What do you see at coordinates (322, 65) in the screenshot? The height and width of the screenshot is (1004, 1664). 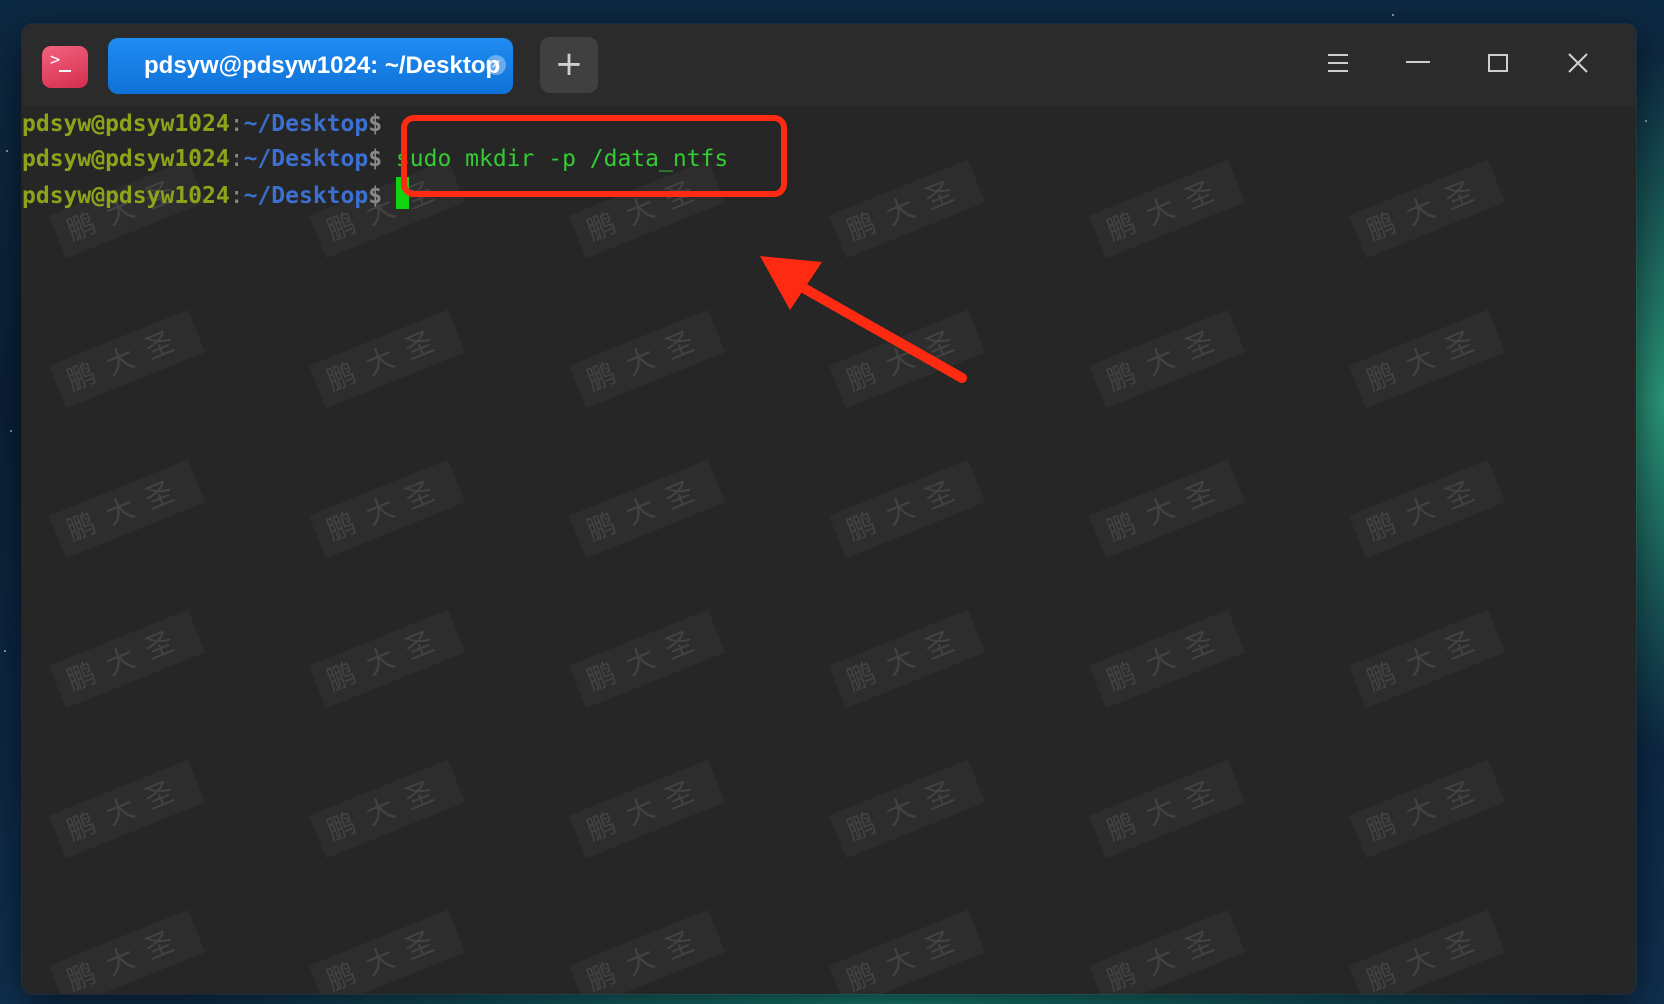 I see `tab-label: pdsyw@pdsyw1024: ~/Desktop` at bounding box center [322, 65].